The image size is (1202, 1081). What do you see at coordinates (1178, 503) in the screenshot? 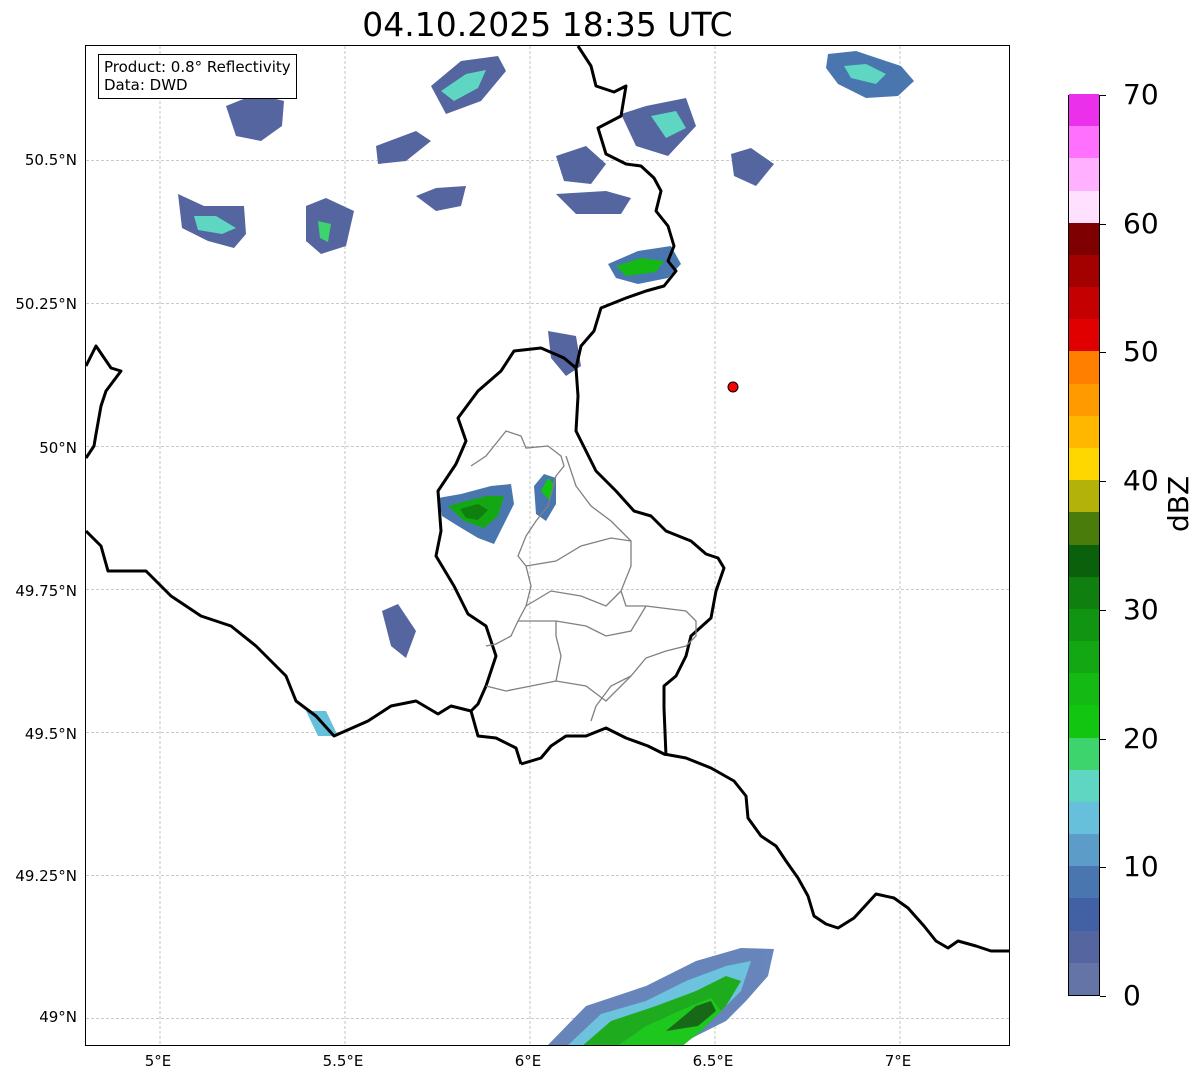
I see `colorbar-unit-label: dBZ` at bounding box center [1178, 503].